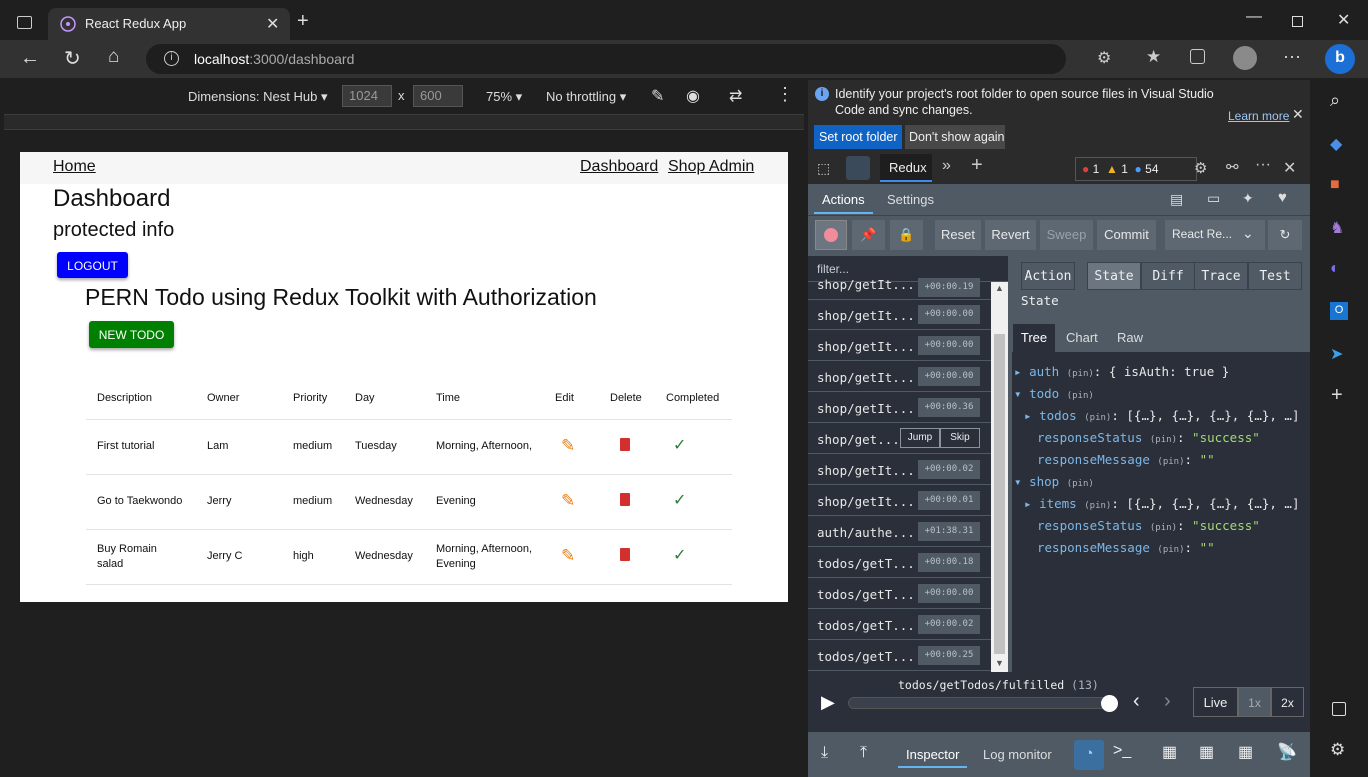 This screenshot has height=777, width=1368. I want to click on customize-icon: ⚯, so click(1232, 167).